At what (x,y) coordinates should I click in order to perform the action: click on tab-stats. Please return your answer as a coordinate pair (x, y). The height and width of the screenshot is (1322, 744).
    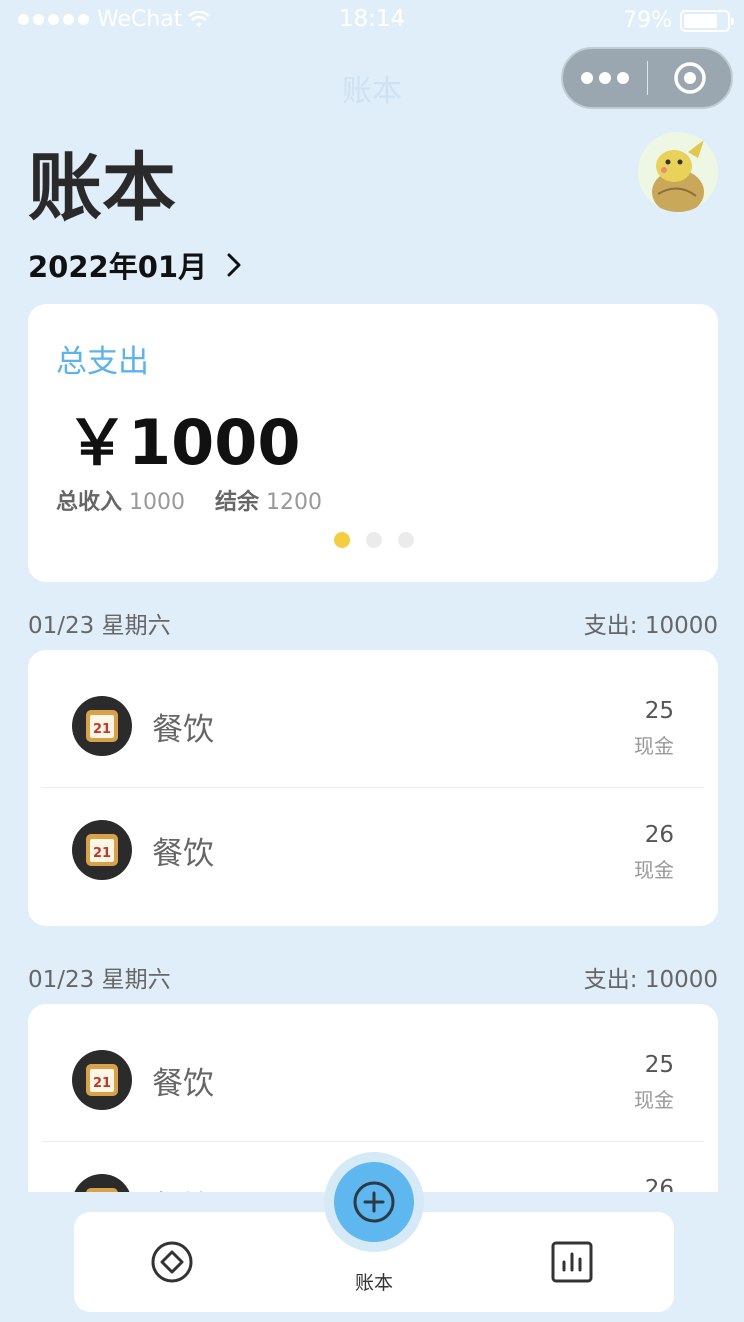
    Looking at the image, I should click on (572, 1264).